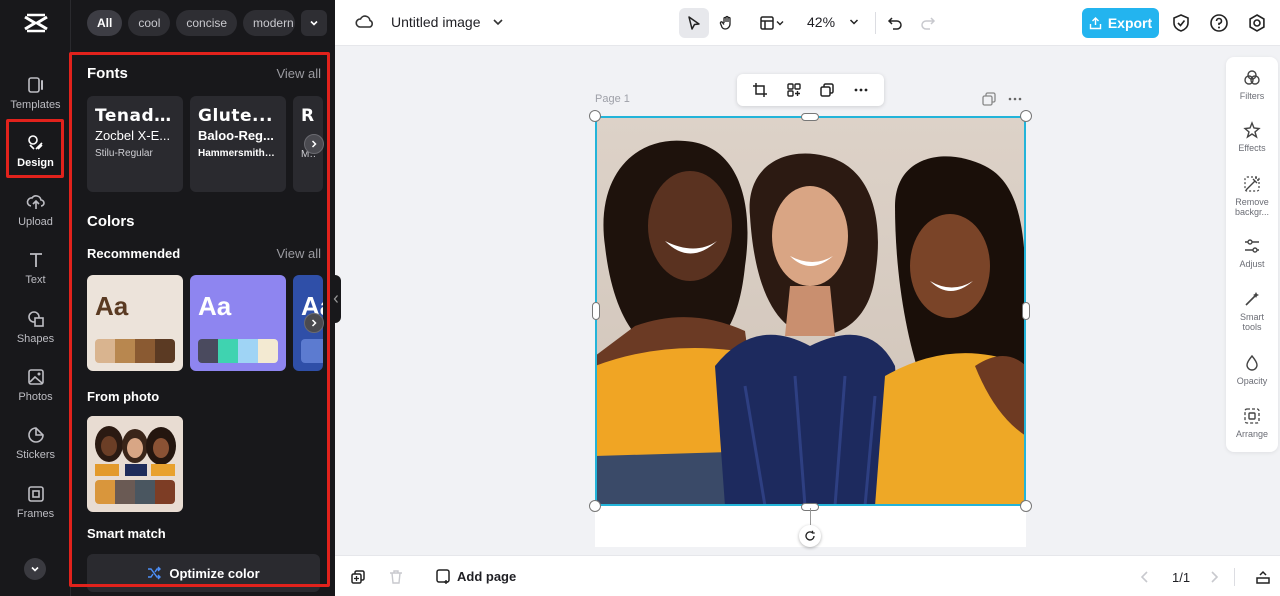  I want to click on chip-all: All, so click(105, 23).